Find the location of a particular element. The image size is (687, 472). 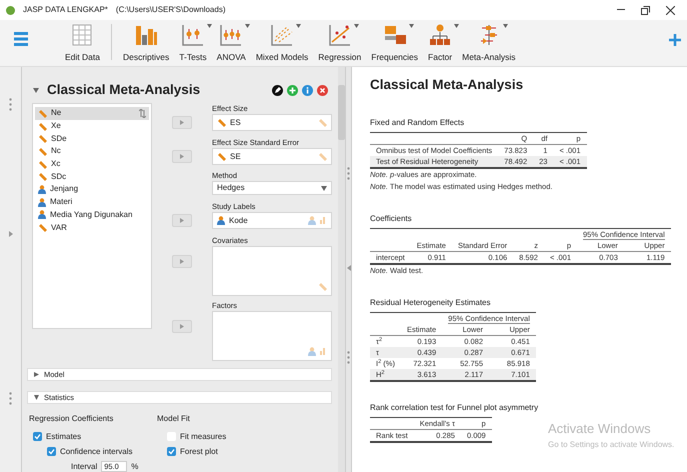

caret-icon is located at coordinates (324, 188).